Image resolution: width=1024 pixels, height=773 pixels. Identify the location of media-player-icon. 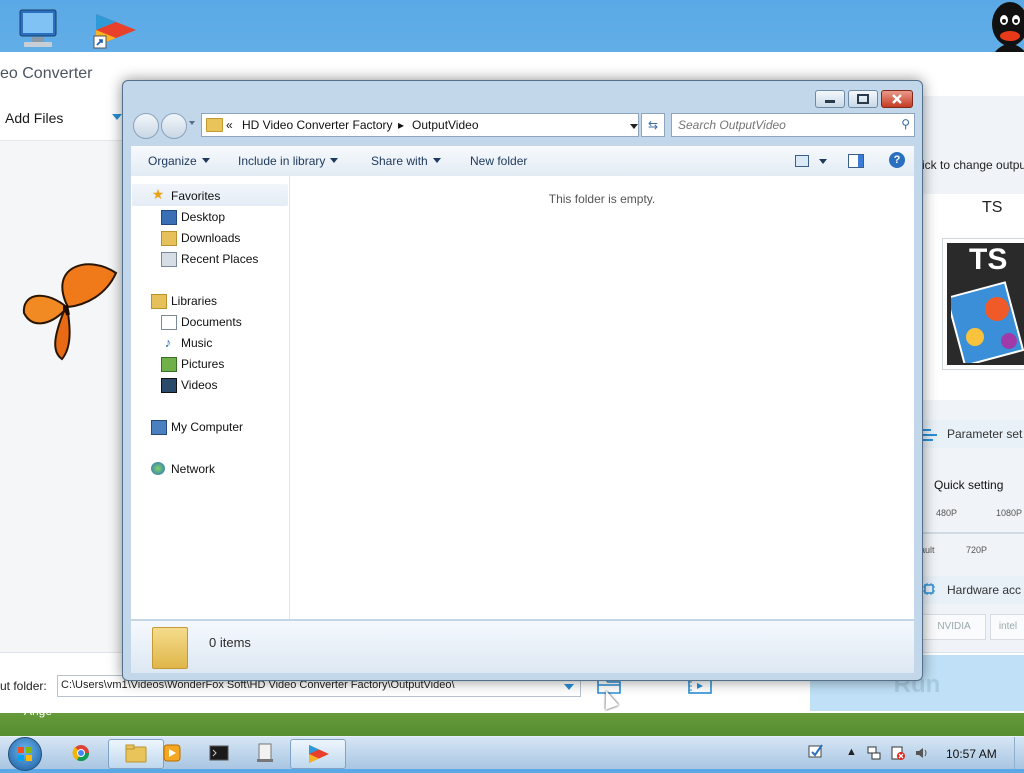
(172, 753).